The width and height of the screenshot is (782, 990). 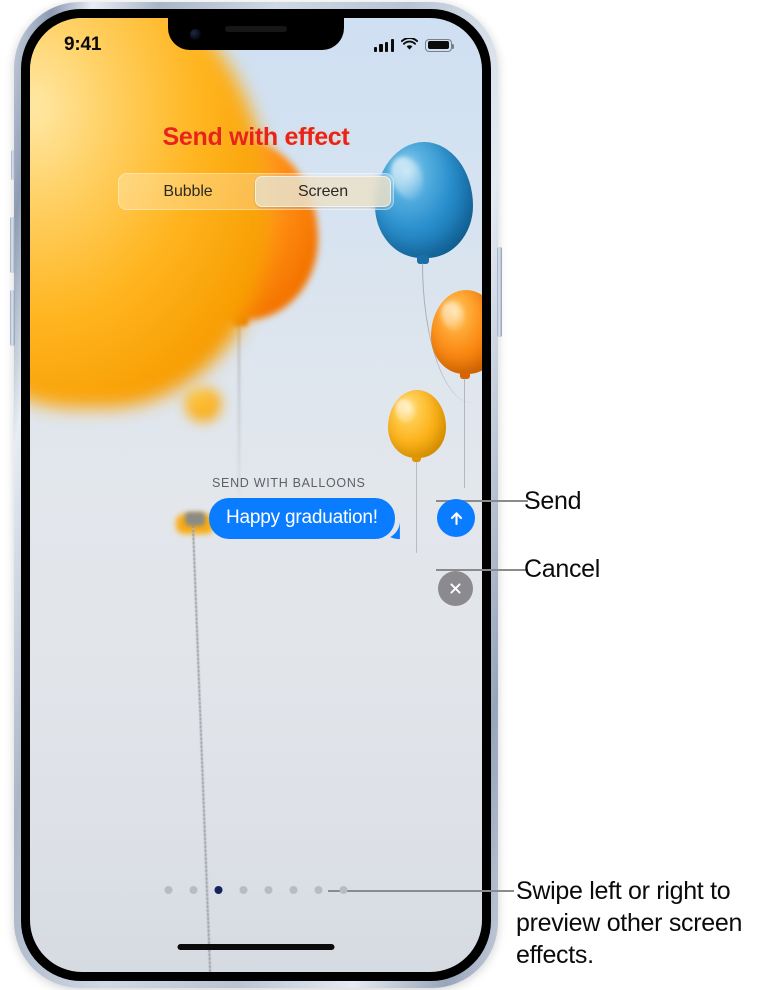 I want to click on cancel-button, so click(x=455, y=588).